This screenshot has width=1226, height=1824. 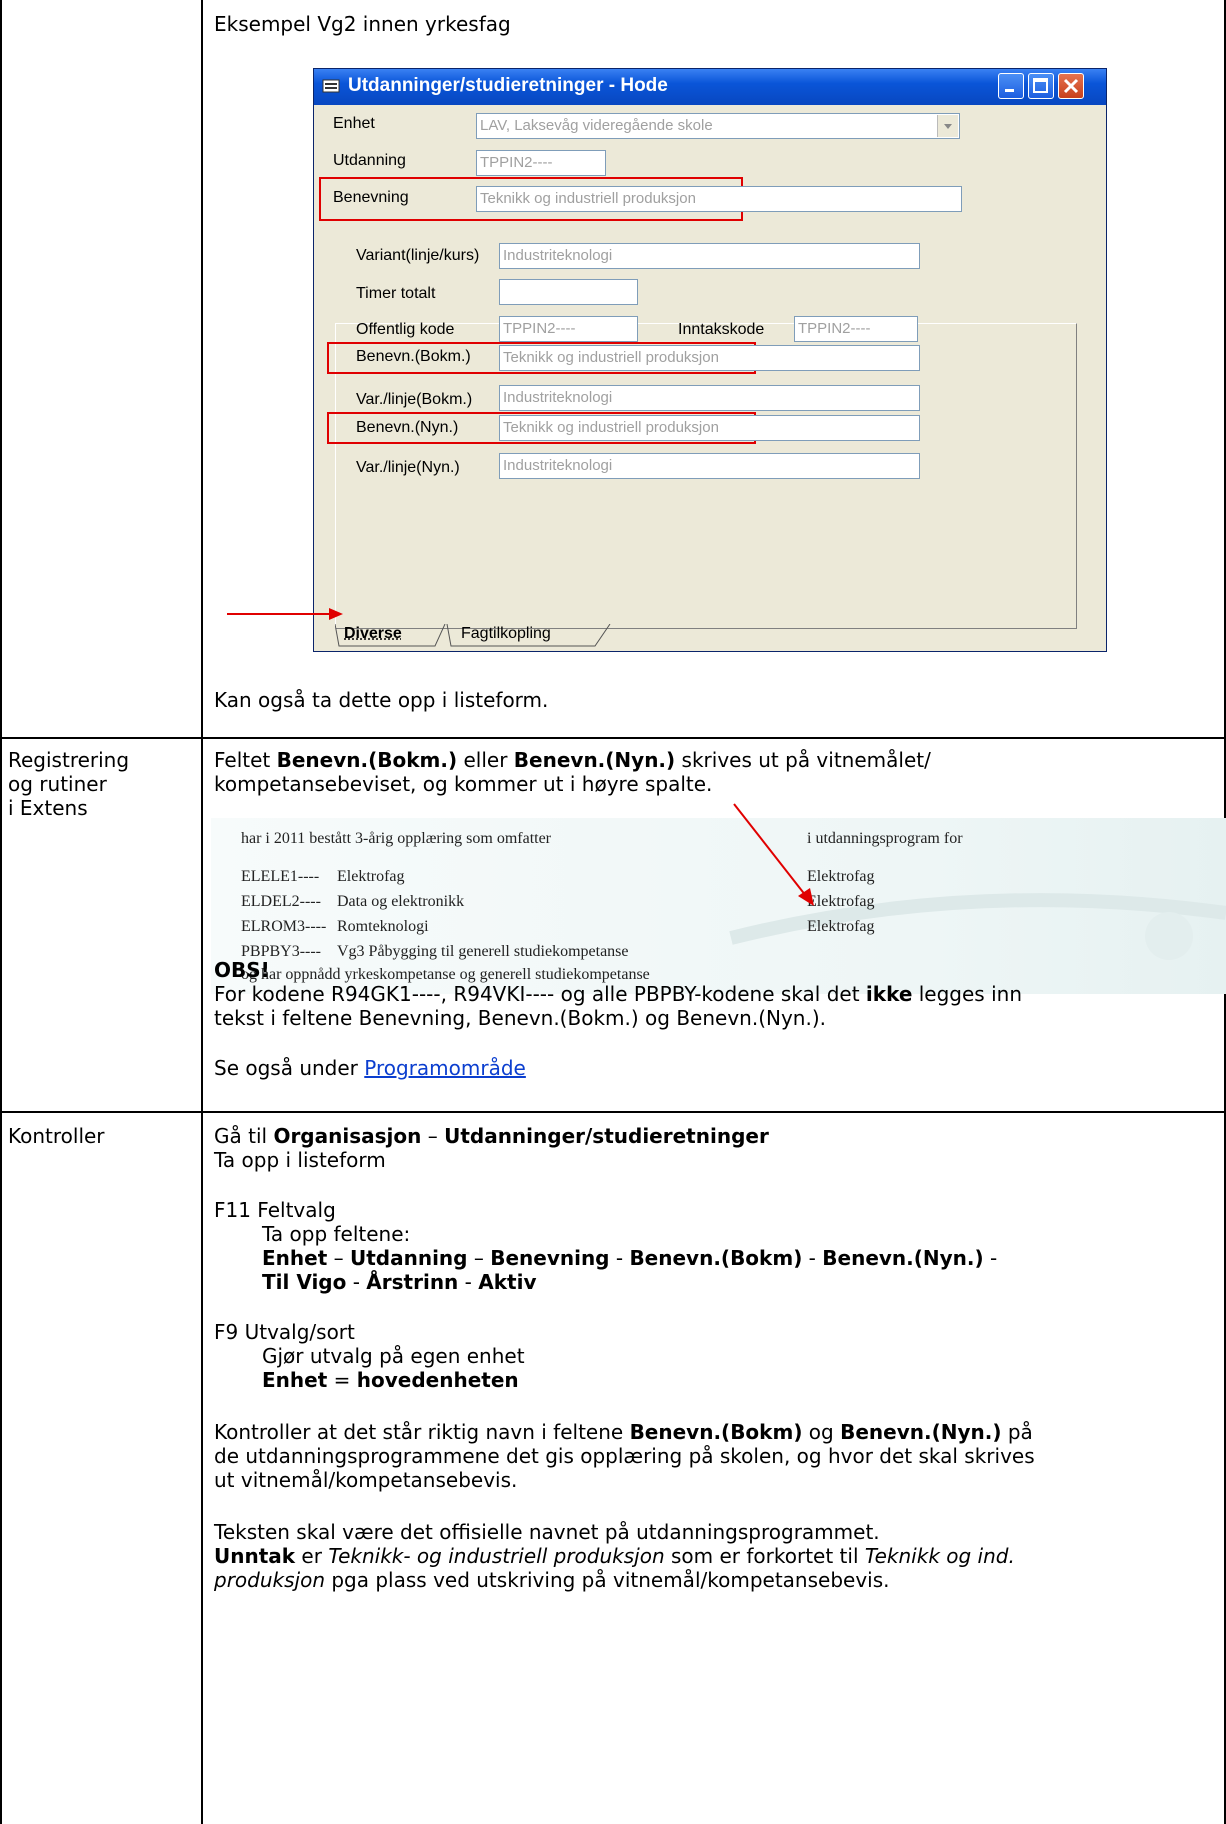 I want to click on close-icon, so click(x=1071, y=86).